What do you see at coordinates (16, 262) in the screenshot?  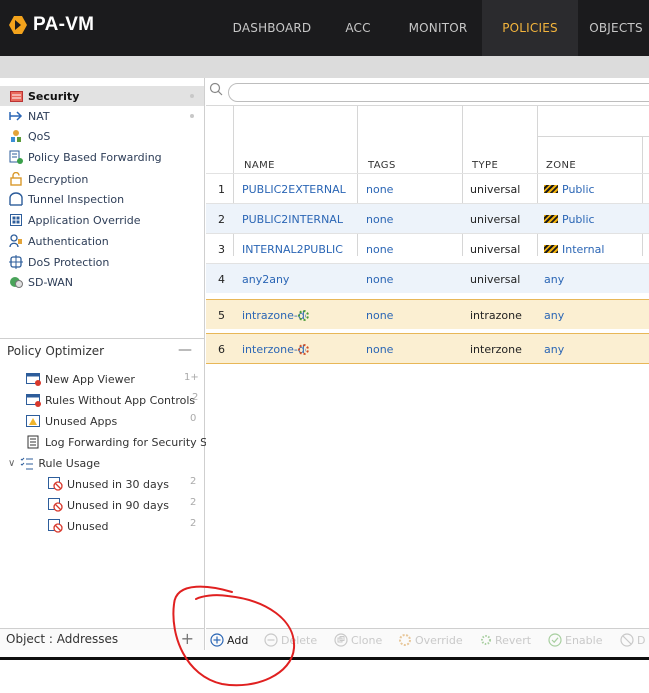 I see `dos-protection-icon` at bounding box center [16, 262].